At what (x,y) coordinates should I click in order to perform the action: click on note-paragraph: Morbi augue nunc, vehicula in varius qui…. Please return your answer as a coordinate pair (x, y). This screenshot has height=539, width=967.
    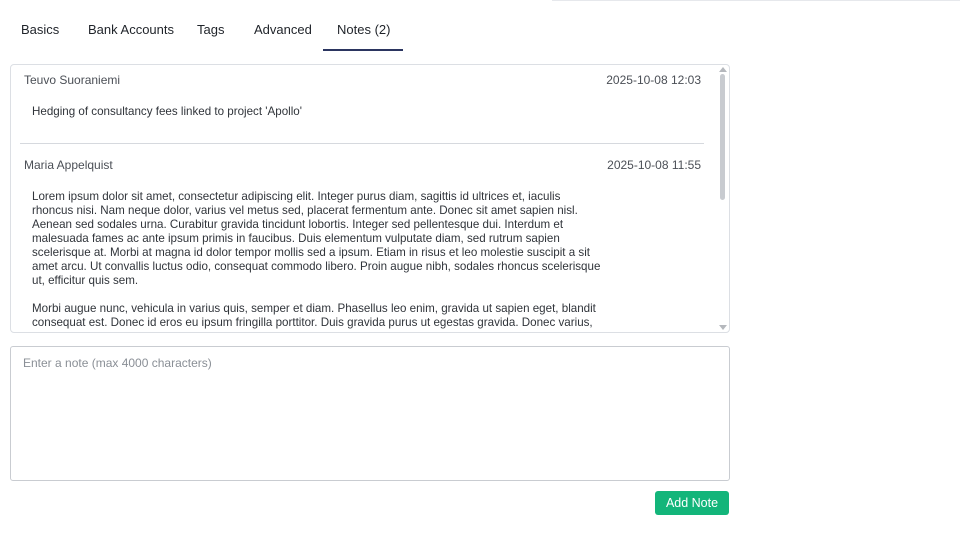
    Looking at the image, I should click on (314, 315).